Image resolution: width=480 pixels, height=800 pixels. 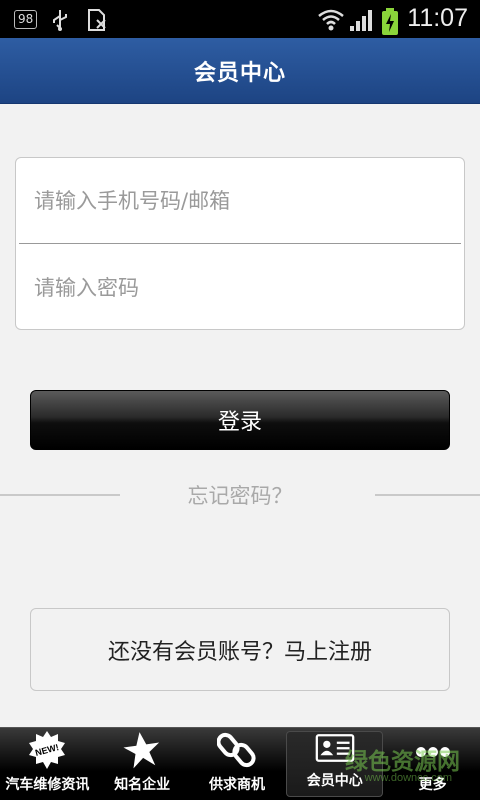 I want to click on battery-charging-icon, so click(x=390, y=21).